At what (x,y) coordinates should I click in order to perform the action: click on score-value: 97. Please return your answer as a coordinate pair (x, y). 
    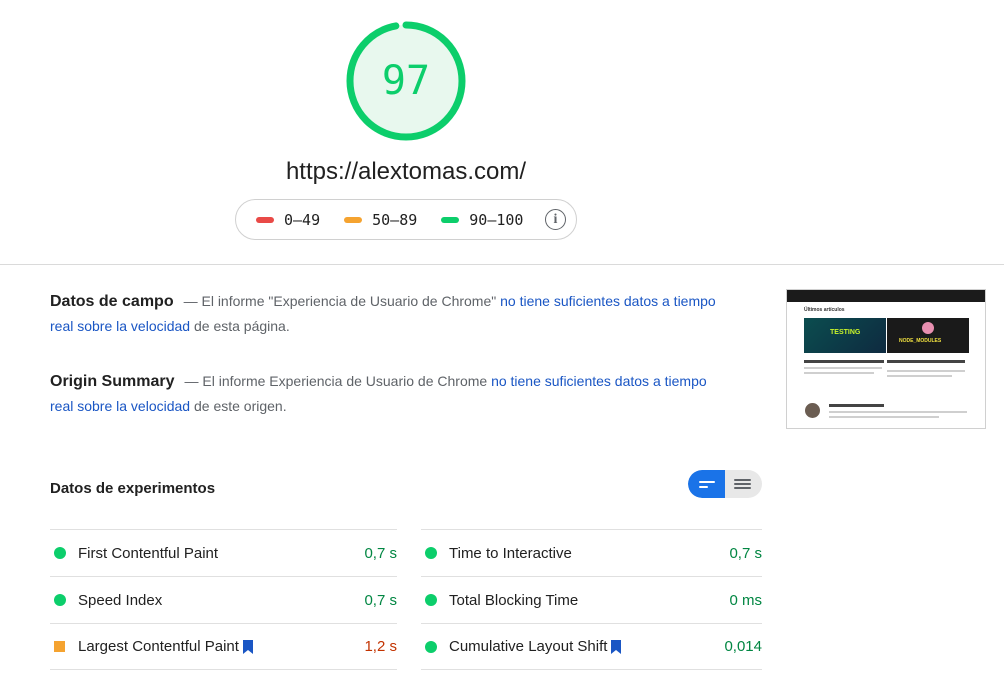
    Looking at the image, I should click on (406, 81).